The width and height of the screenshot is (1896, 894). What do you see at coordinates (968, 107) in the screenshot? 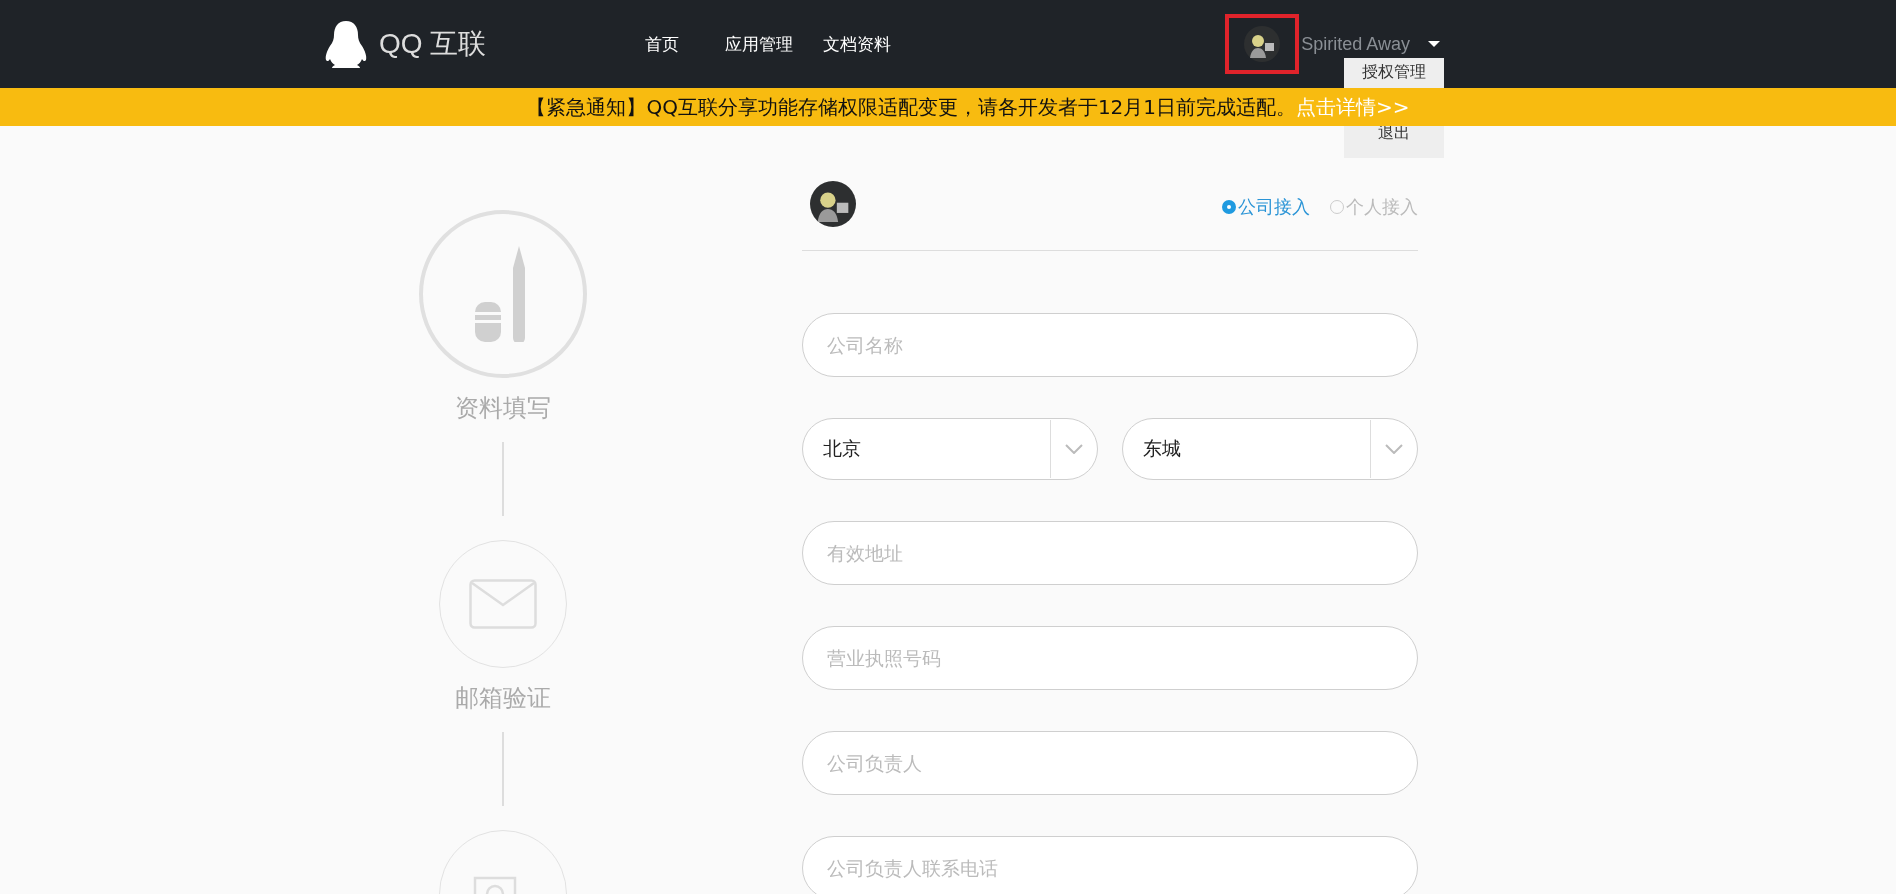
I see `notice-text: 【紧急通知】QQ互联分享功能存储权限适配变更，请各开发者于12月1日前完成适配。点击详情>>` at bounding box center [968, 107].